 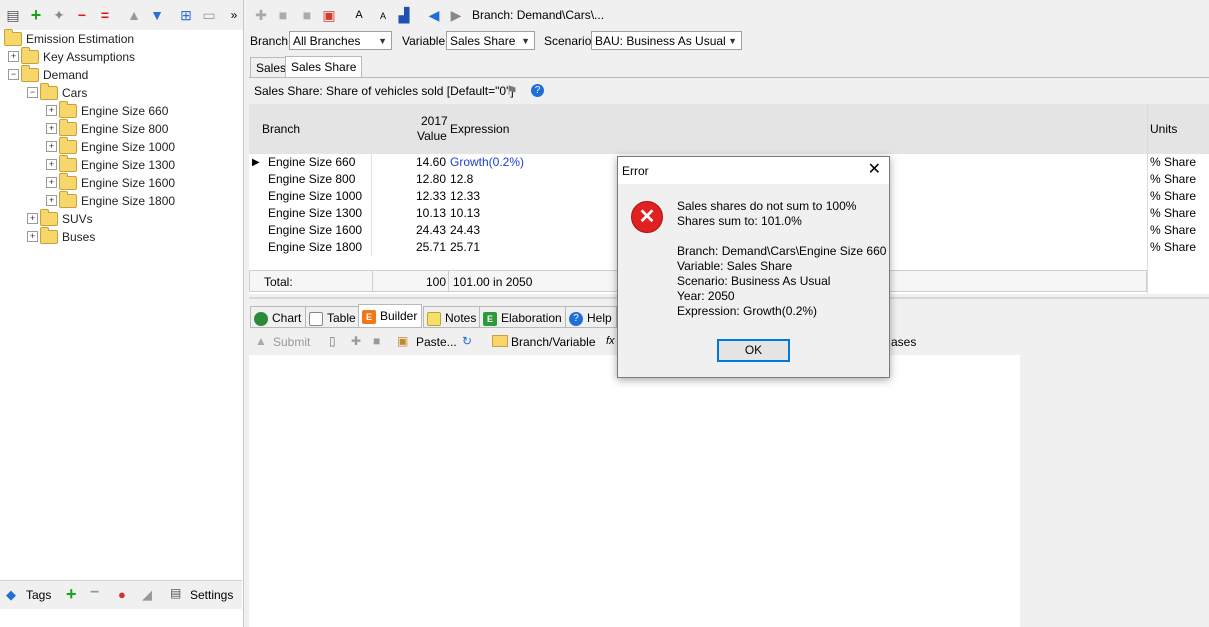 I want to click on expression-cell: 25.71, so click(x=465, y=247).